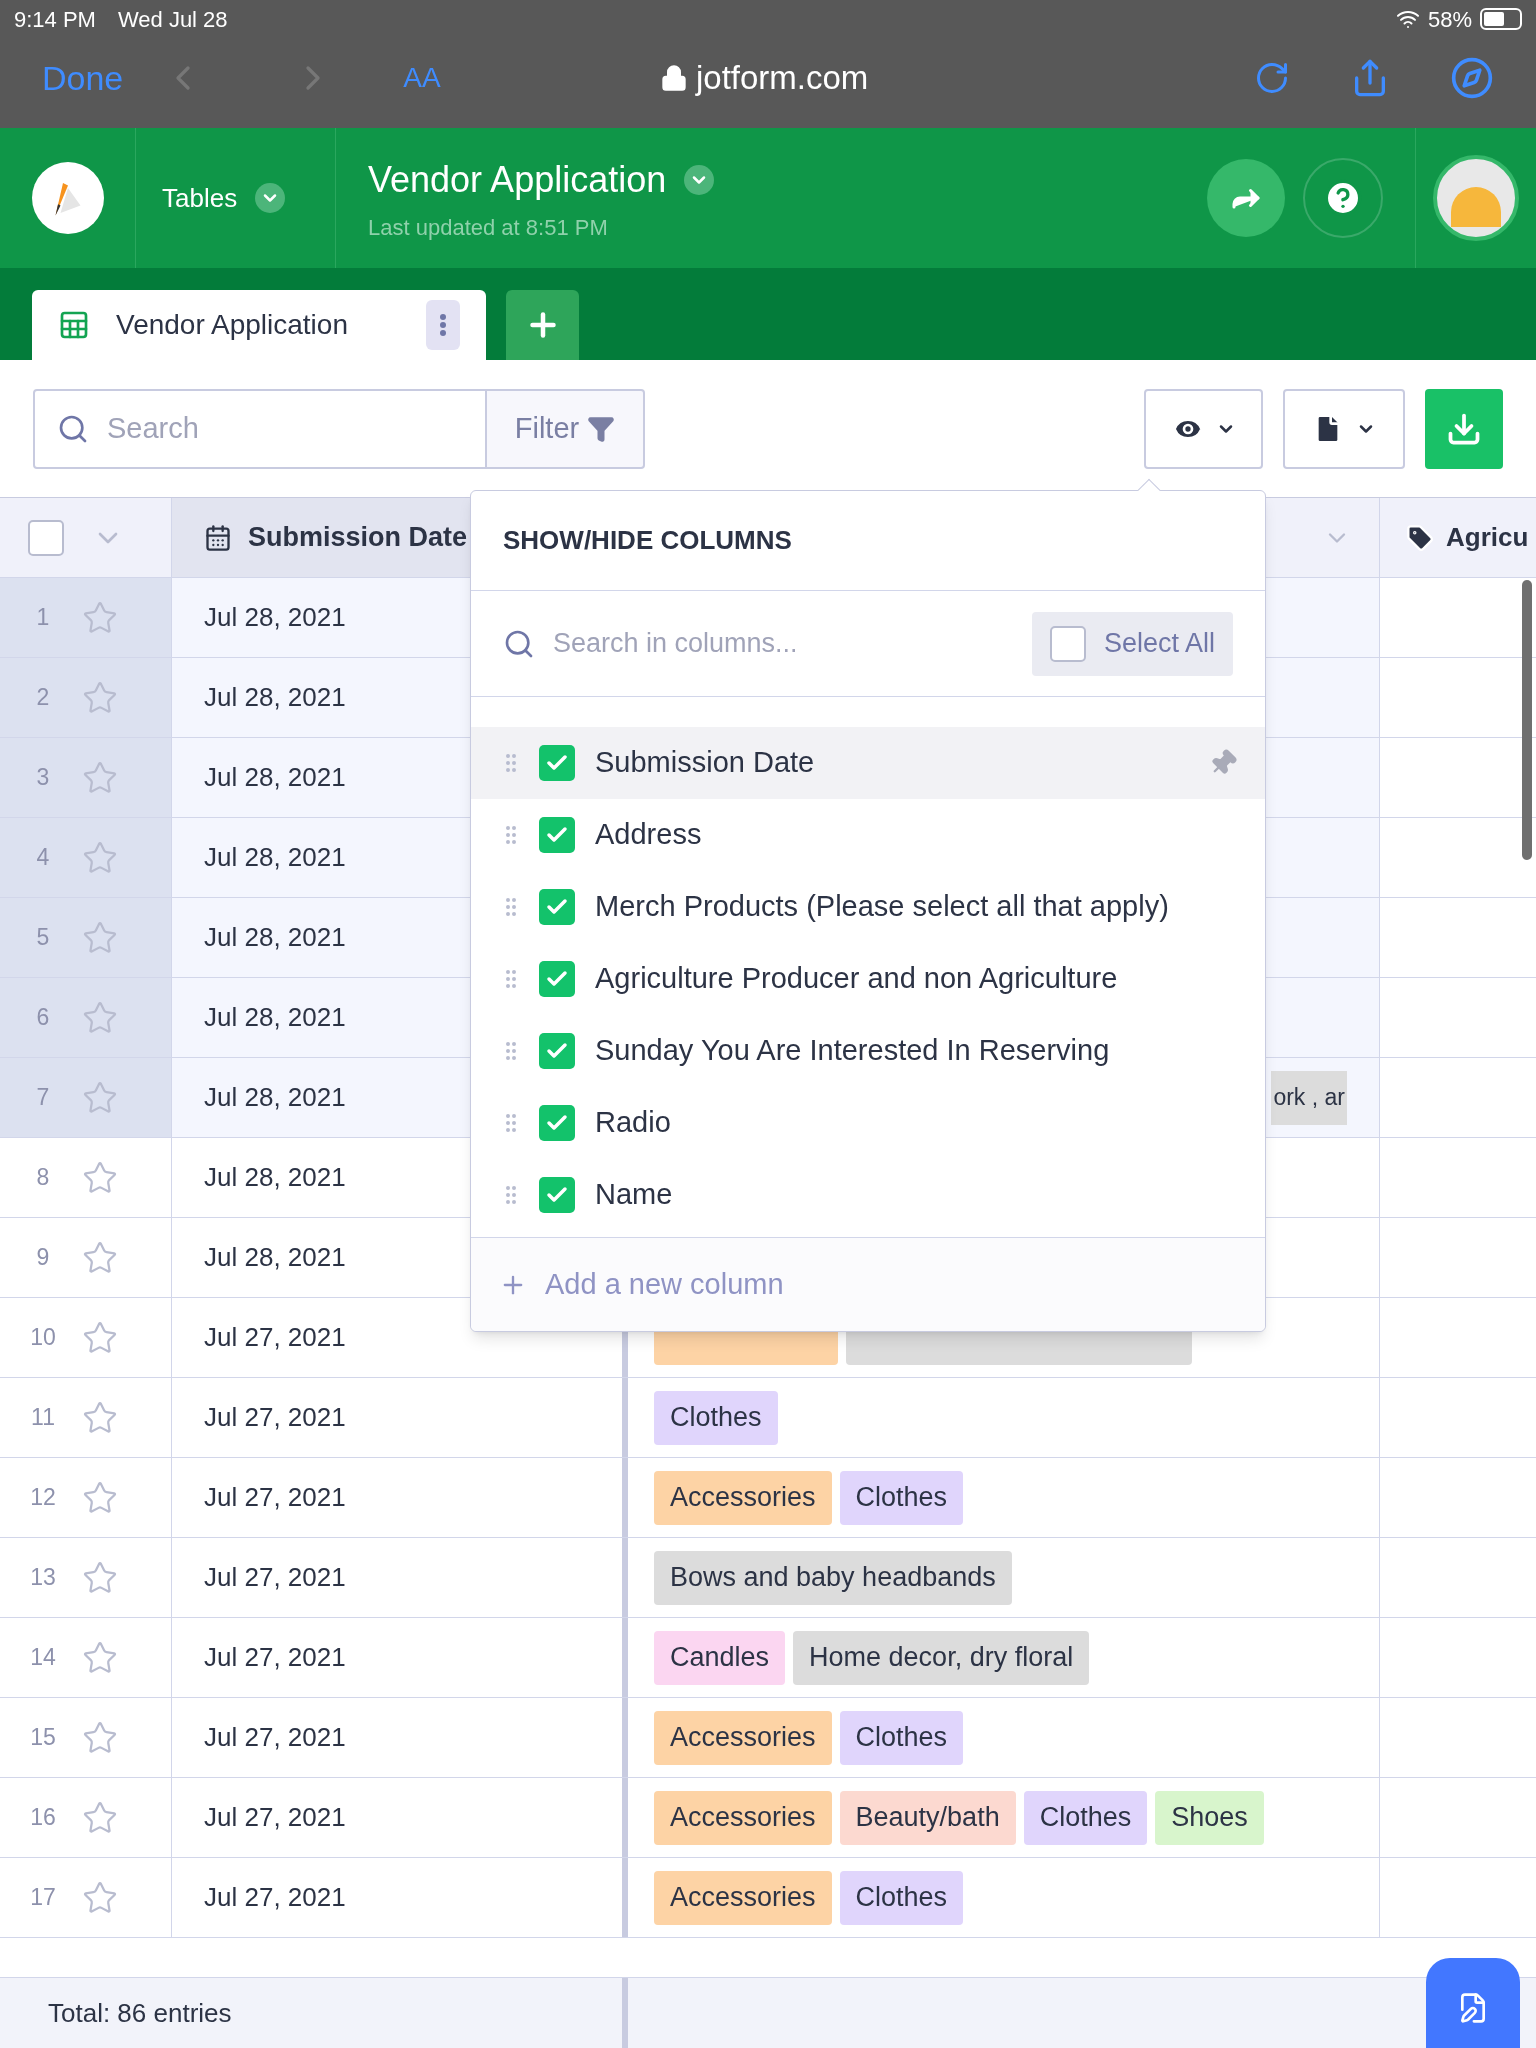  I want to click on tables-menu: Tables, so click(200, 198).